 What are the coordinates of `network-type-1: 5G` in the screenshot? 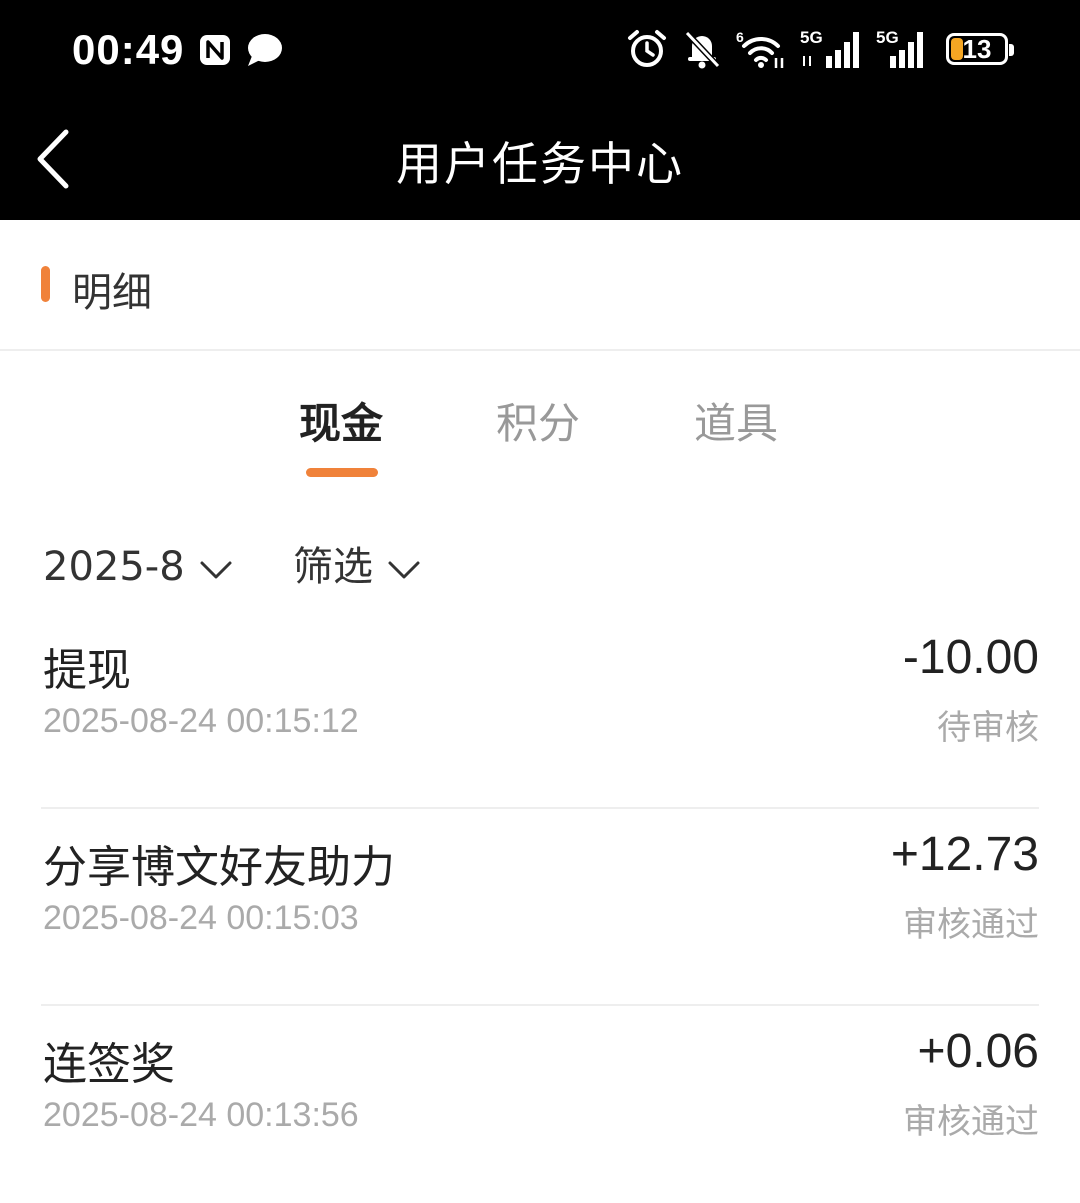 It's located at (811, 37).